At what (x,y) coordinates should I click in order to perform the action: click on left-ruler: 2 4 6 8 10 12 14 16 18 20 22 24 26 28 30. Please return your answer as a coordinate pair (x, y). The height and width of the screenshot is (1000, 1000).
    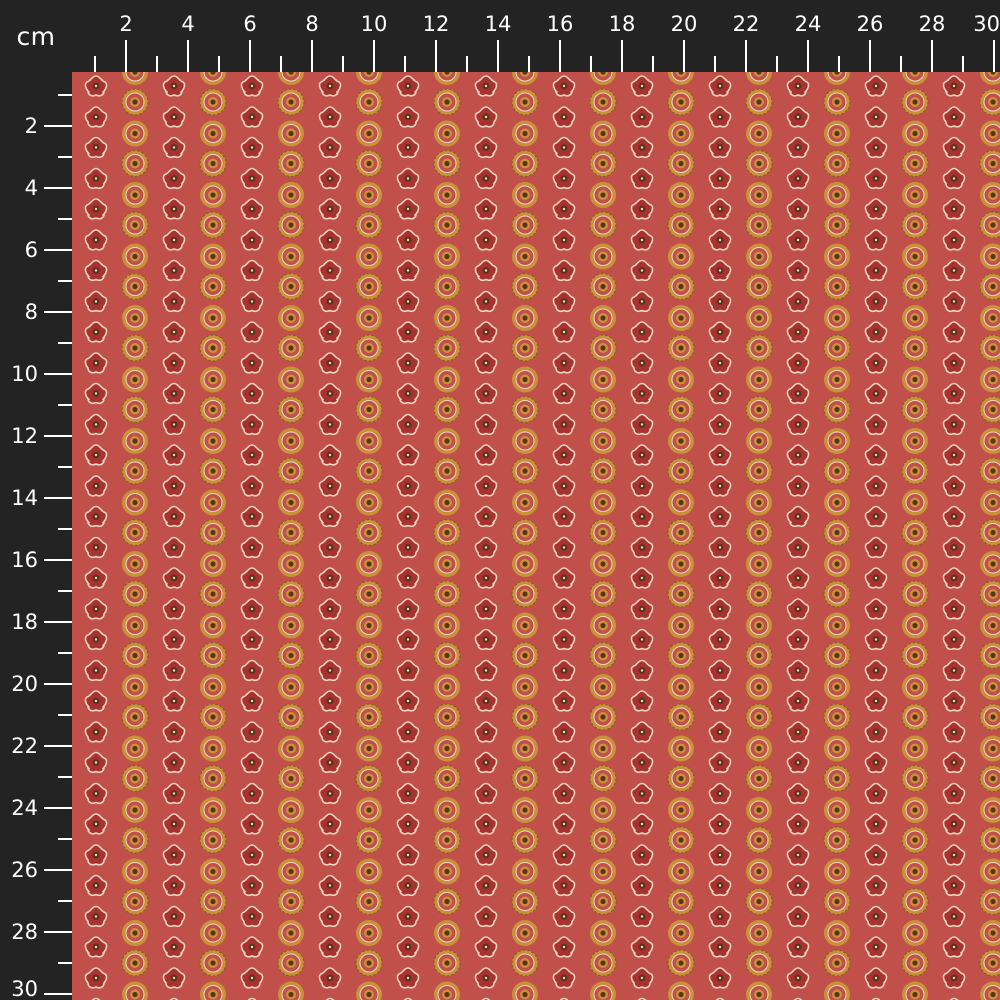
    Looking at the image, I should click on (36, 536).